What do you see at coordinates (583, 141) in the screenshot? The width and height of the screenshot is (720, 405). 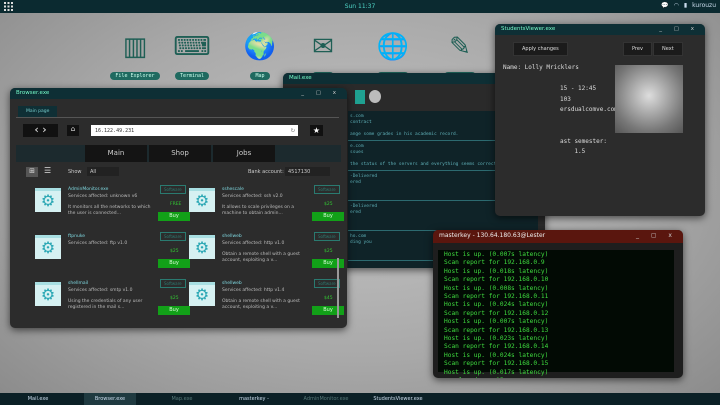 I see `student-field: ast semester:` at bounding box center [583, 141].